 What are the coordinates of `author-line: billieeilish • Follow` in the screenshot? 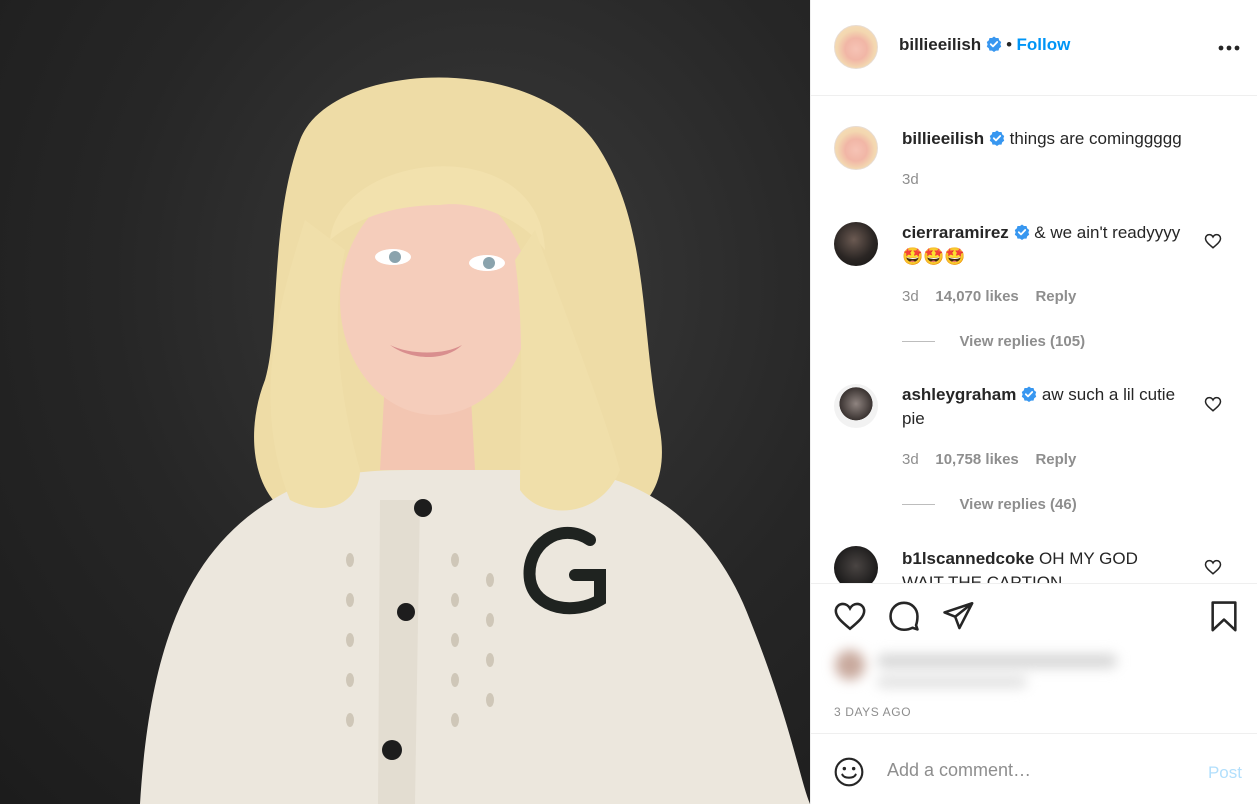 It's located at (984, 45).